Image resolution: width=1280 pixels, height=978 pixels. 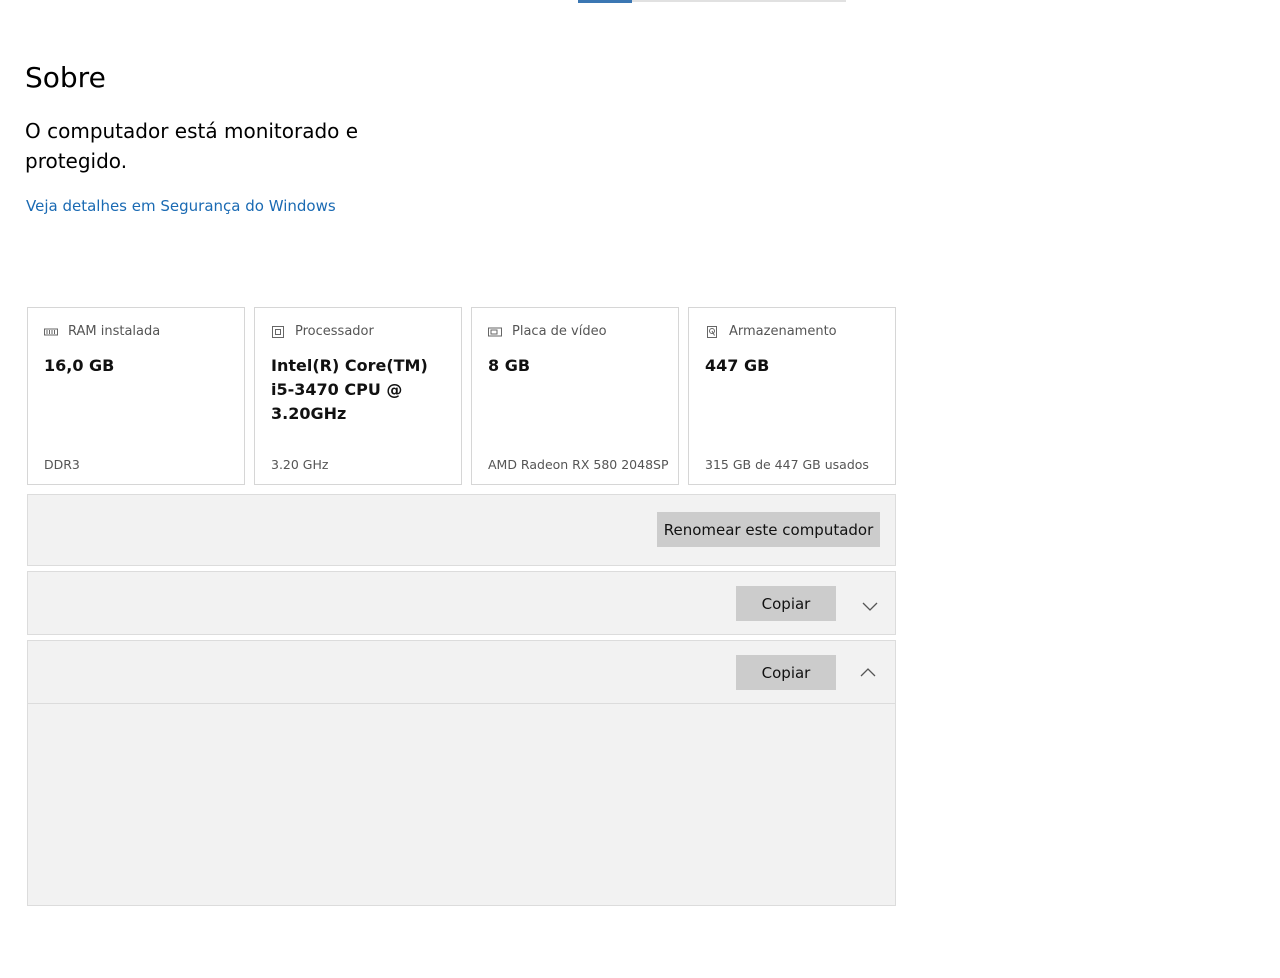 I want to click on spec-card-header: Armazenamento, so click(x=771, y=331).